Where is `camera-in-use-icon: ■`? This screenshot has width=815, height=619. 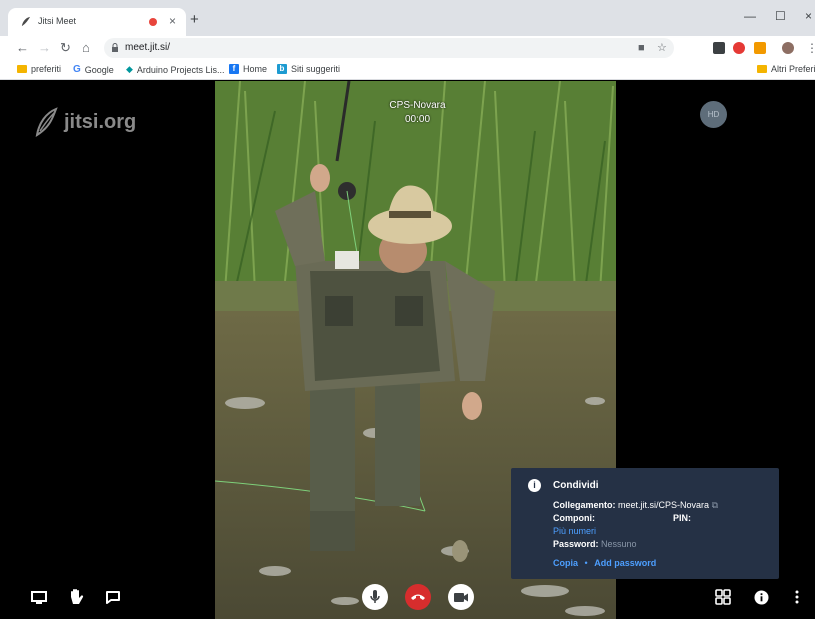
camera-in-use-icon: ■ is located at coordinates (641, 48).